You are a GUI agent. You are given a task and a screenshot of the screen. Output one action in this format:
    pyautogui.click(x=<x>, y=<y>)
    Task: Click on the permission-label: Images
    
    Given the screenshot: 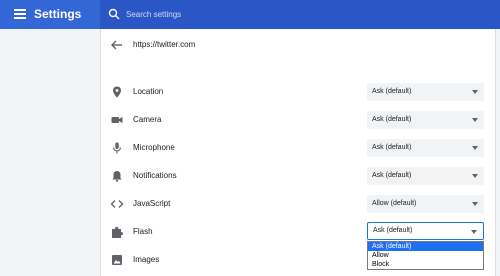 What is the action you would take?
    pyautogui.click(x=146, y=259)
    